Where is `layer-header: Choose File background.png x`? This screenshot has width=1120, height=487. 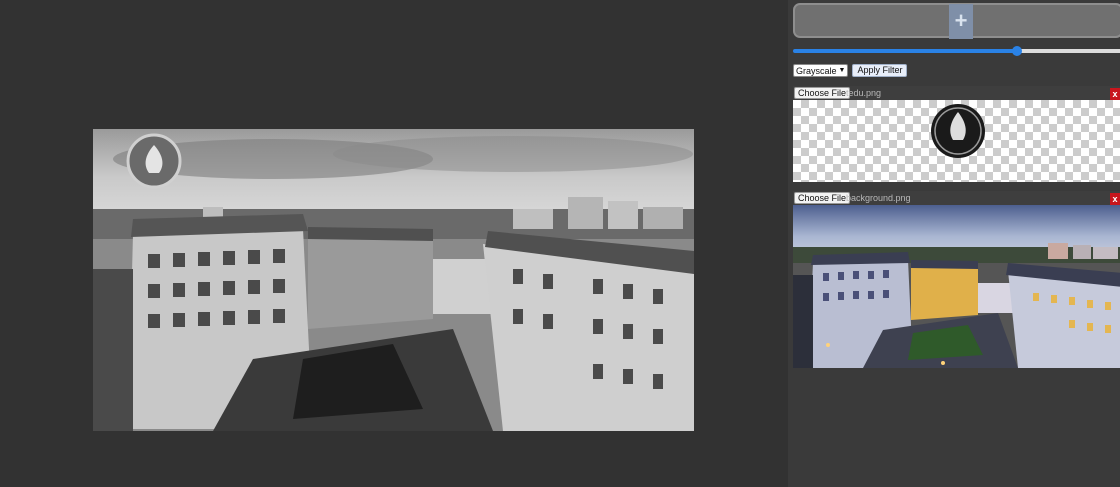 layer-header: Choose File background.png x is located at coordinates (956, 198).